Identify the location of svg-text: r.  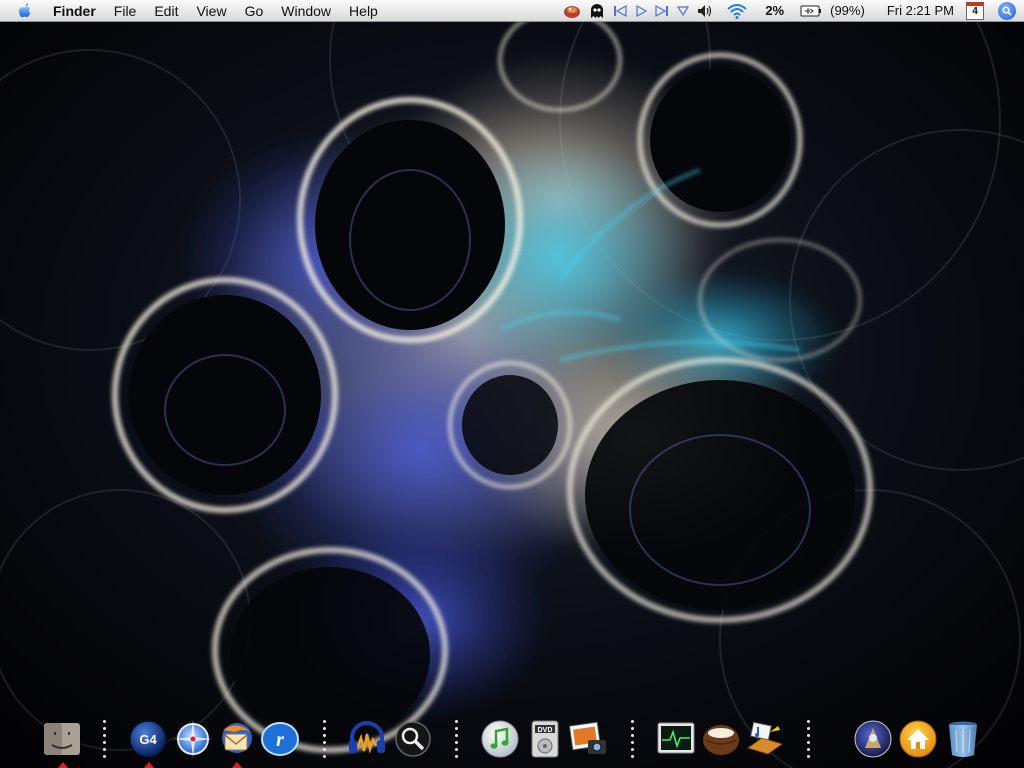
(280, 740).